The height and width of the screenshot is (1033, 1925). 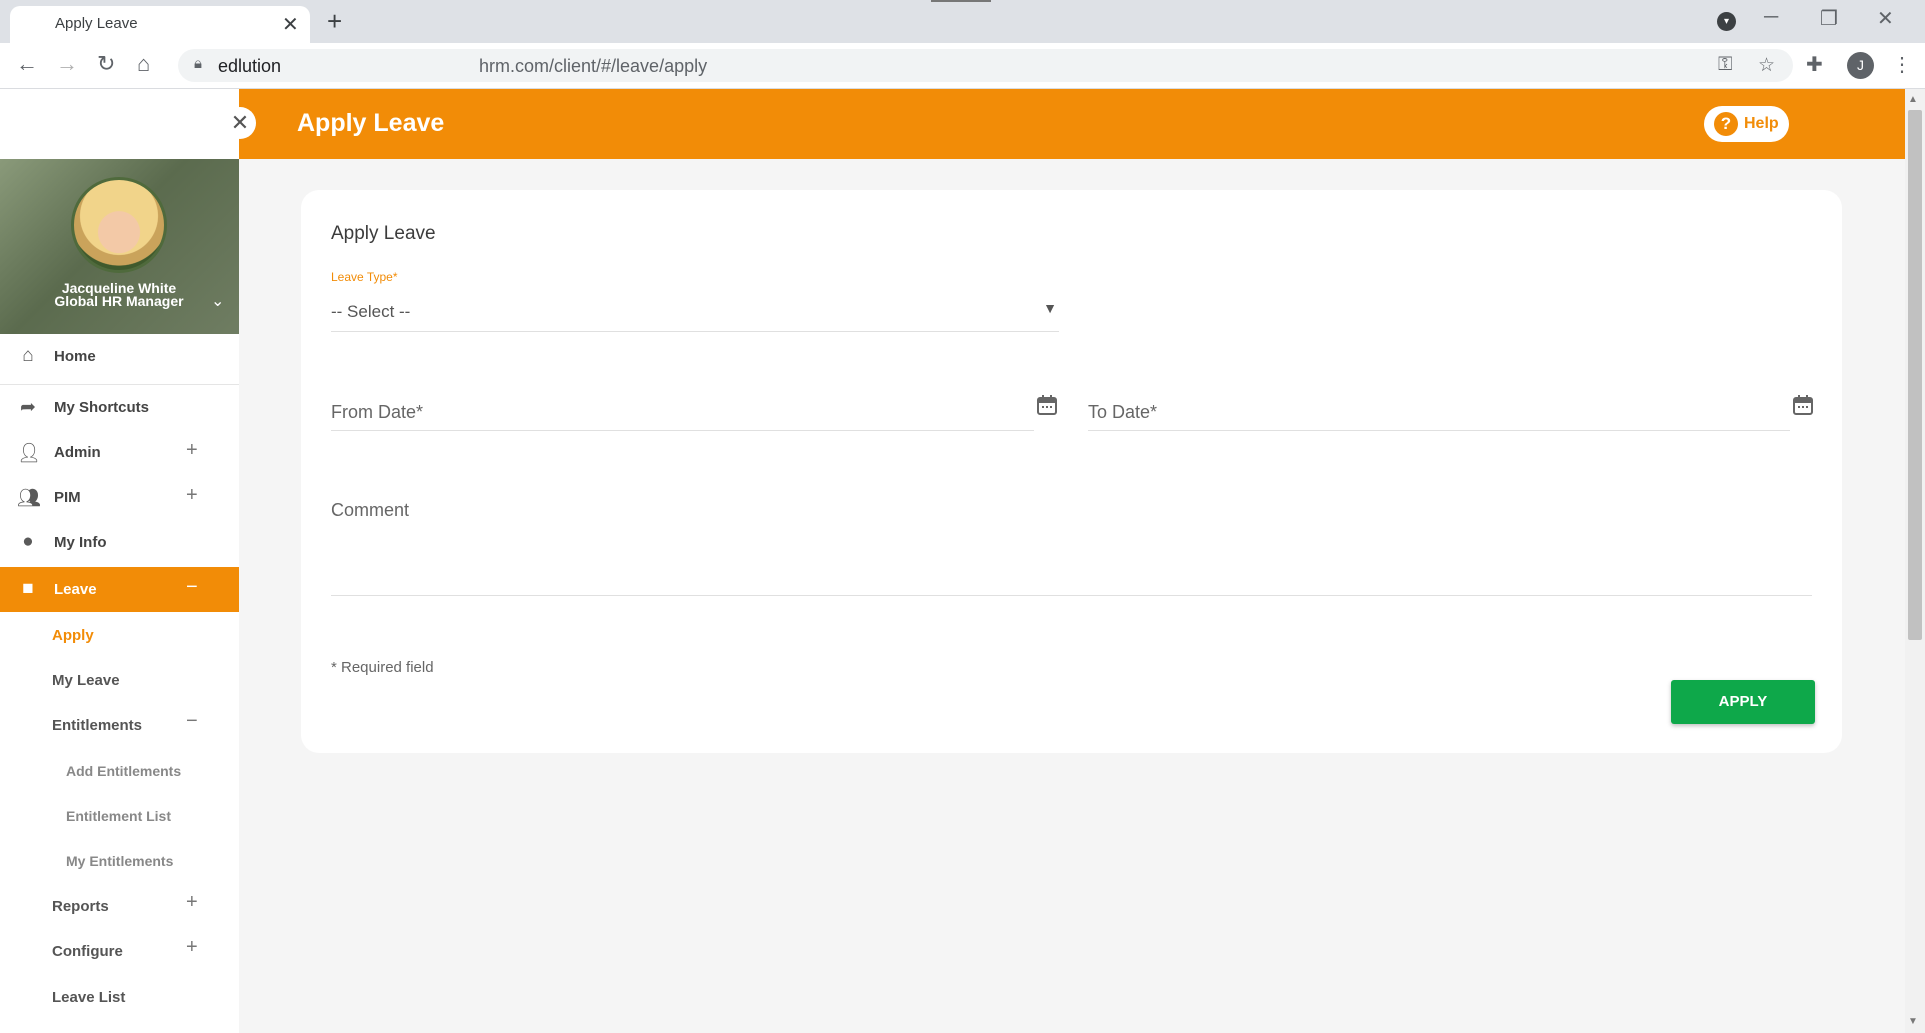 What do you see at coordinates (29, 453) in the screenshot?
I see `user-gear-icon: 👤︎` at bounding box center [29, 453].